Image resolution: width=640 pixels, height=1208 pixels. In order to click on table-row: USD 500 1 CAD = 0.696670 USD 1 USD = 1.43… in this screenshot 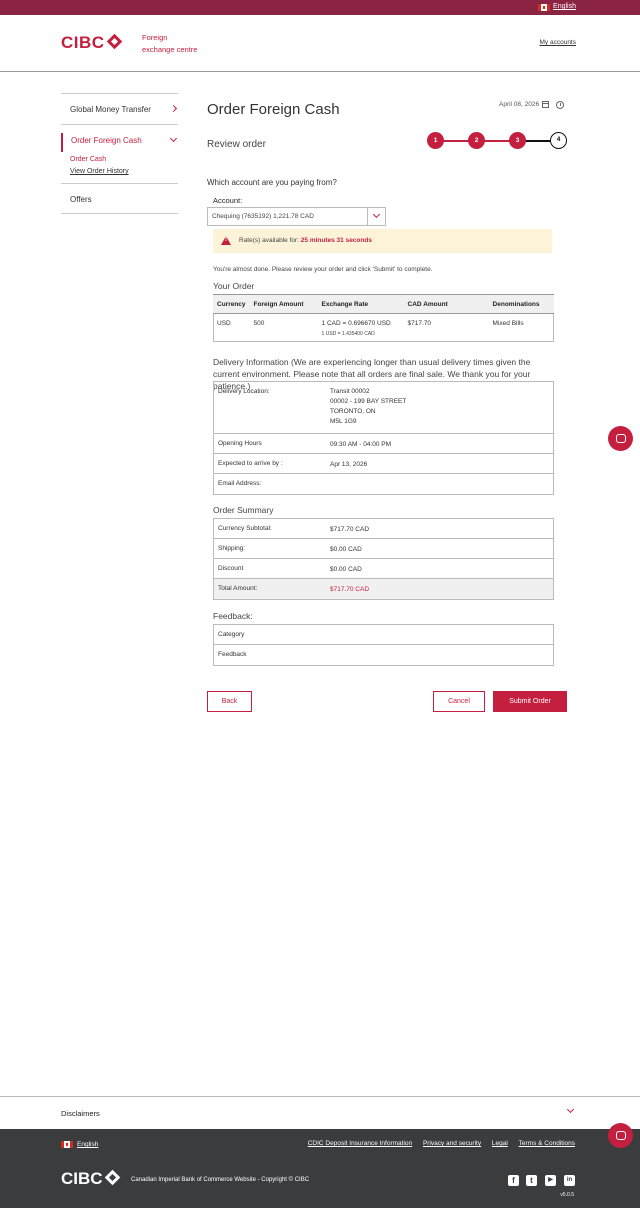, I will do `click(383, 329)`.